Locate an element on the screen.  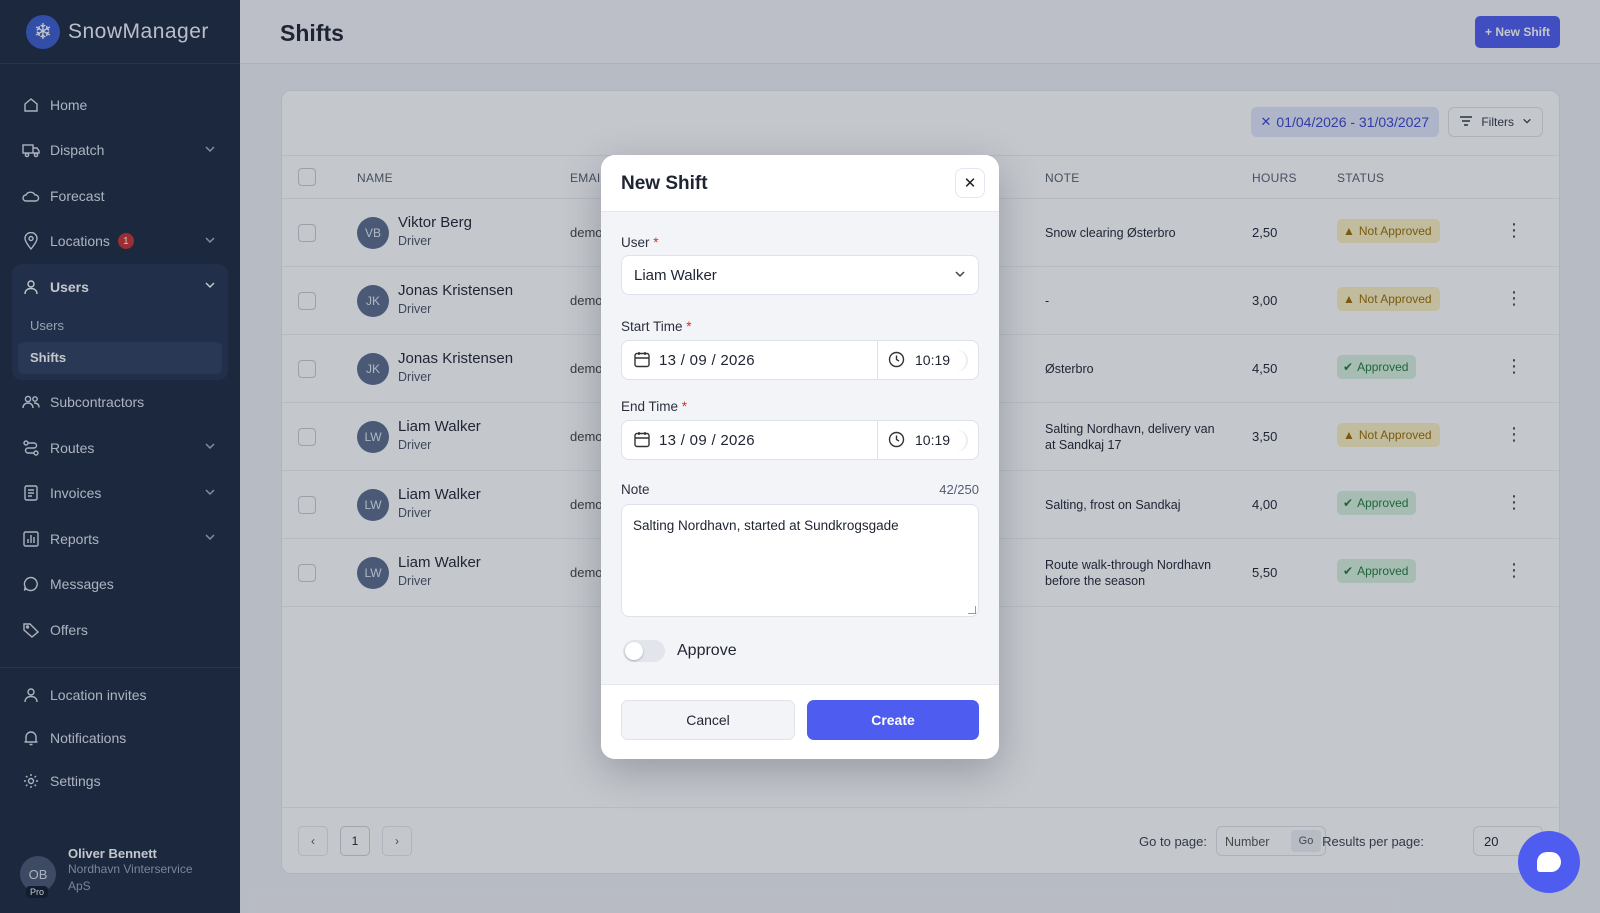
cancel-button: Cancel is located at coordinates (708, 720).